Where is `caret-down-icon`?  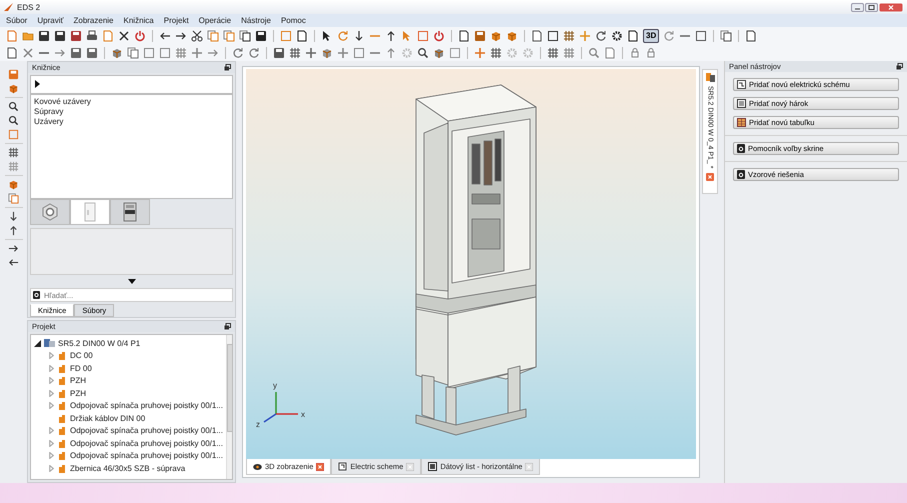 caret-down-icon is located at coordinates (132, 281).